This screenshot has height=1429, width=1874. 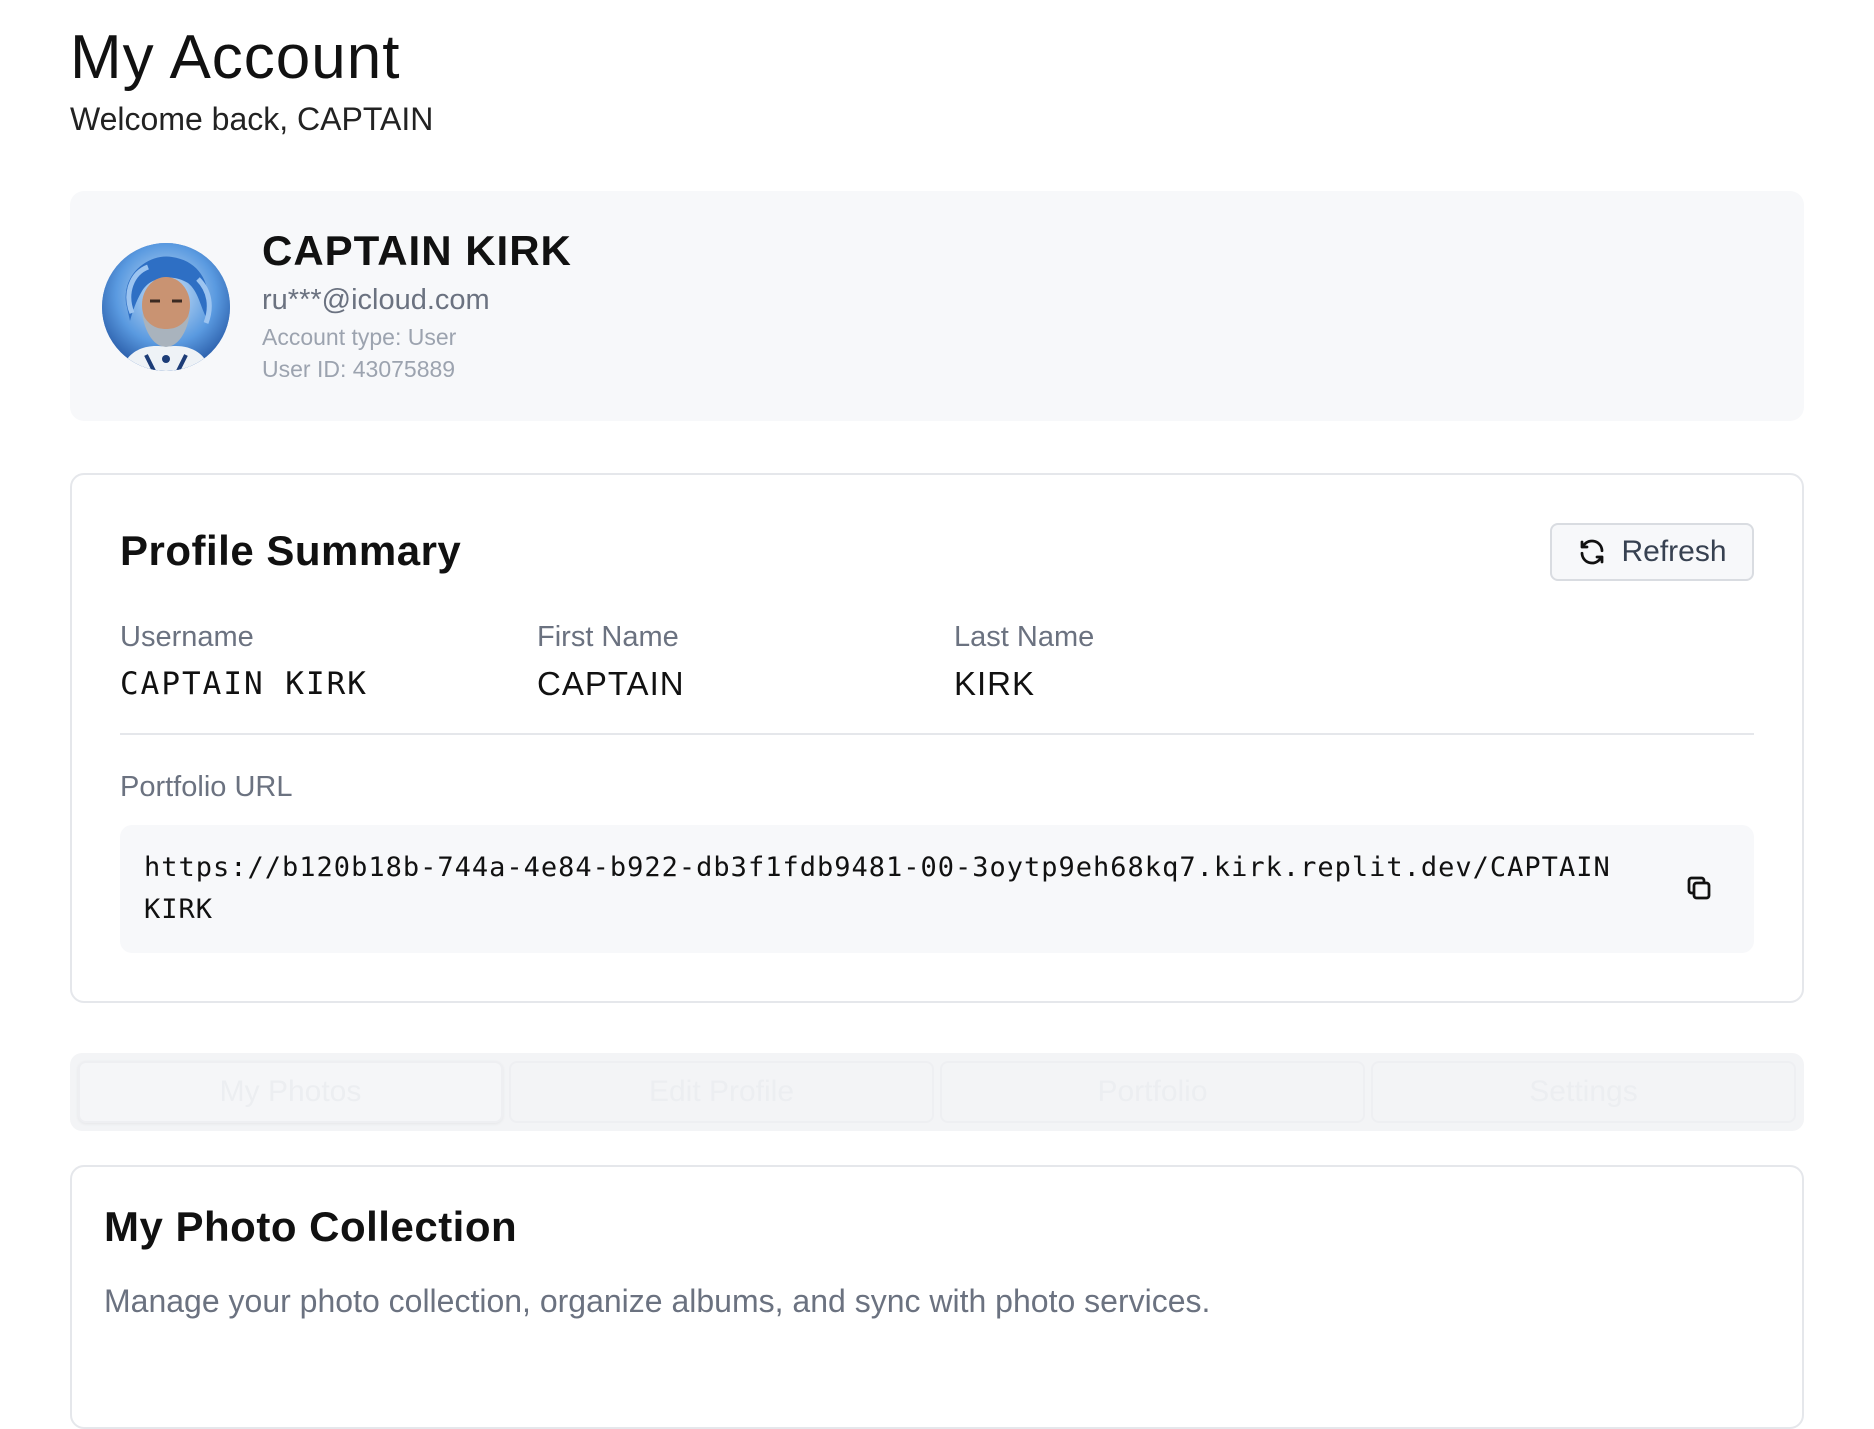 What do you see at coordinates (937, 734) in the screenshot?
I see `divider` at bounding box center [937, 734].